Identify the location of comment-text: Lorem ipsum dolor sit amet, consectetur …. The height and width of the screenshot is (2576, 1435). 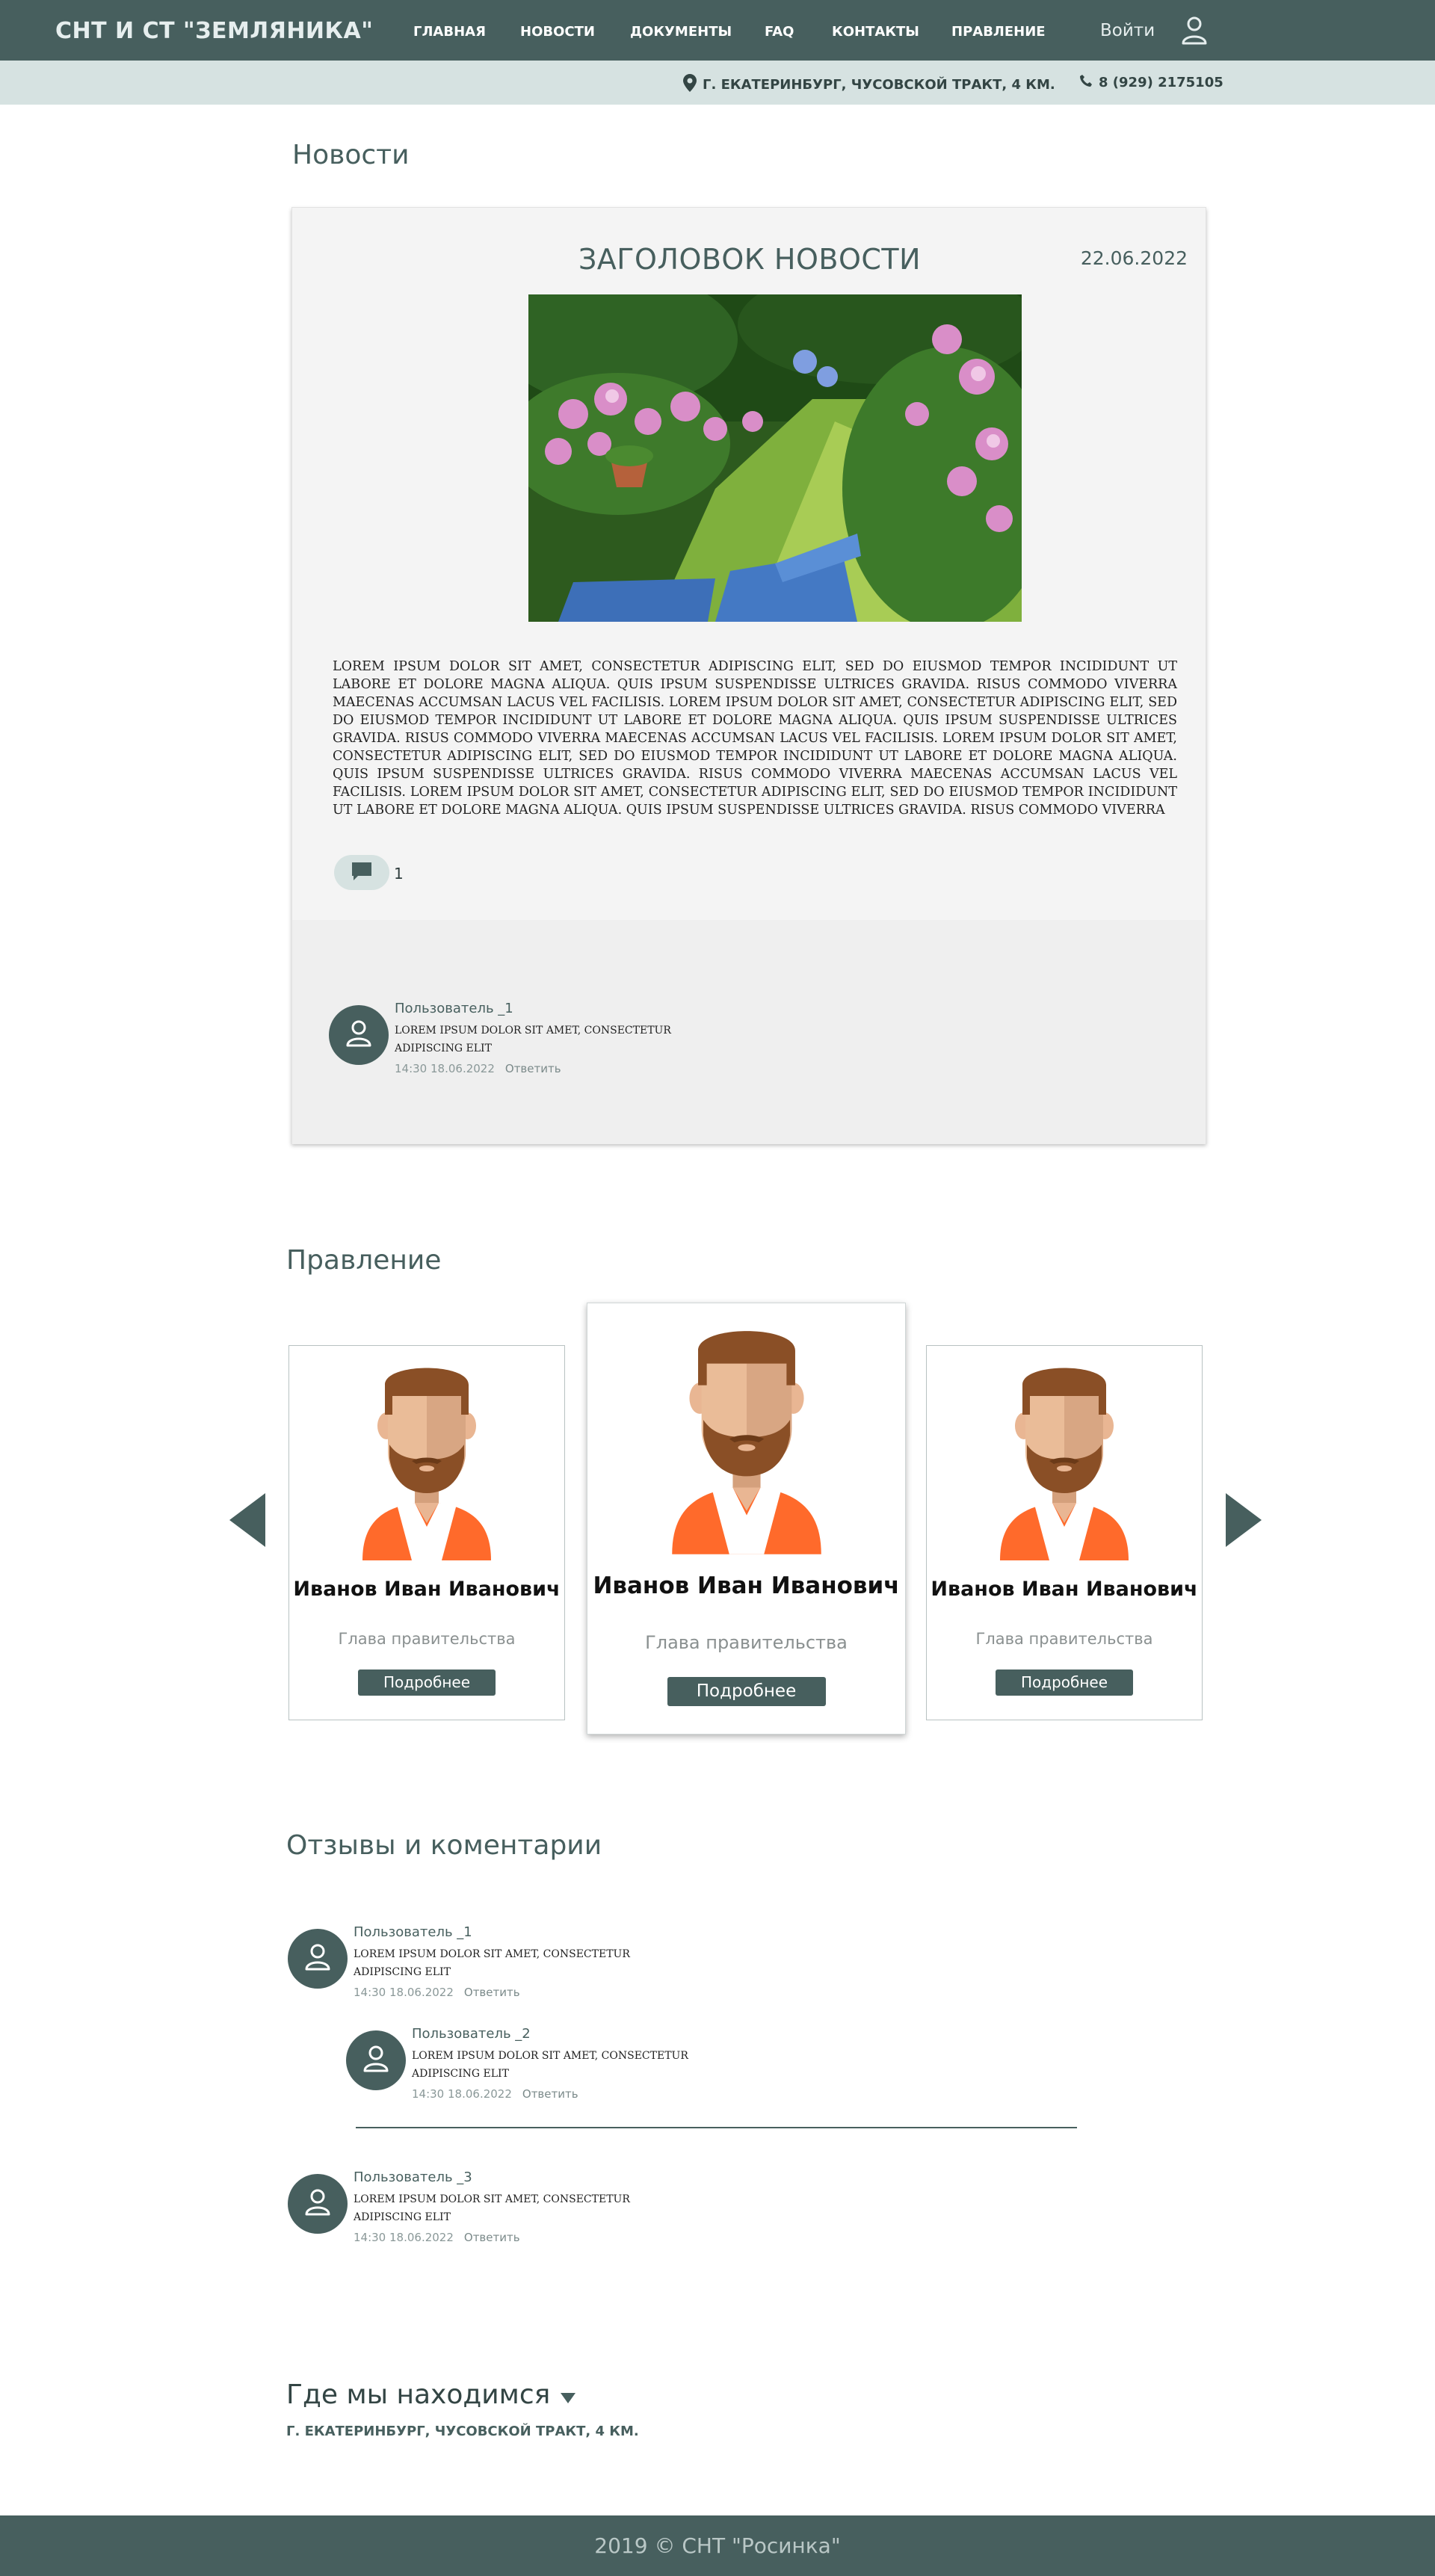
(533, 1039).